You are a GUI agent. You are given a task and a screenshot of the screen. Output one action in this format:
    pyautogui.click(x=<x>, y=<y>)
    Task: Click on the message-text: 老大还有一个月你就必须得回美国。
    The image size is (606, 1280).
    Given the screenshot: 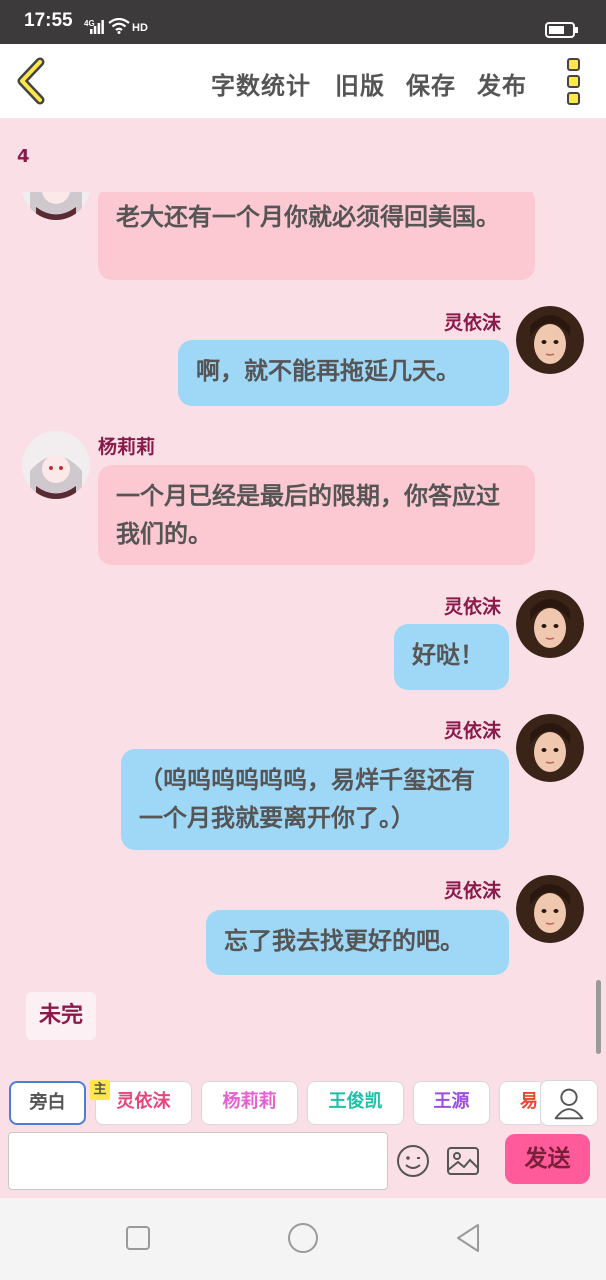 What is the action you would take?
    pyautogui.click(x=308, y=217)
    